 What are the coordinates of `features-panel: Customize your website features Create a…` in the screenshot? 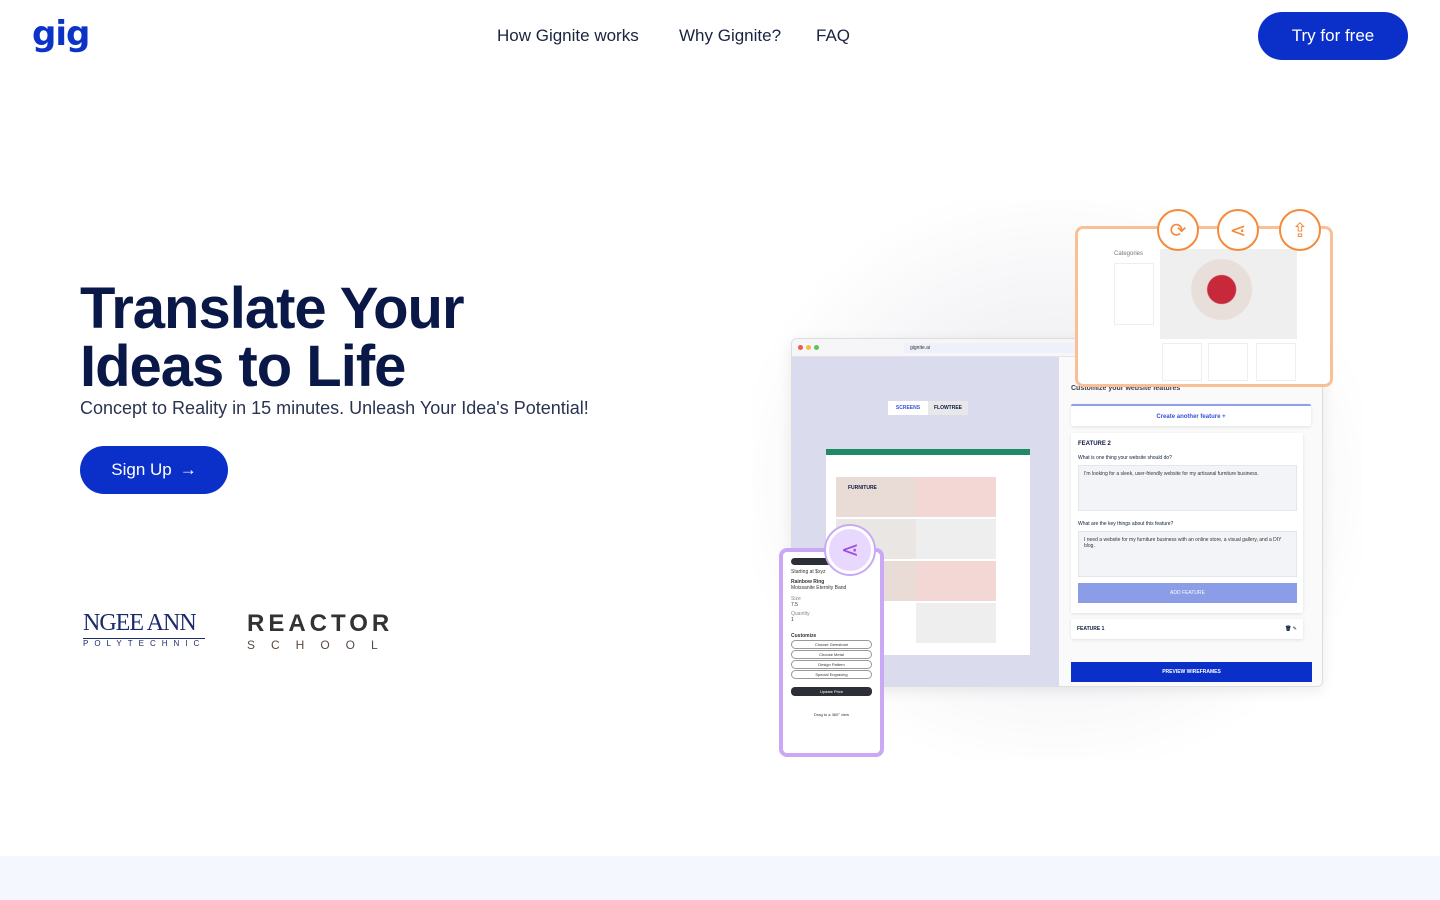 It's located at (1190, 521).